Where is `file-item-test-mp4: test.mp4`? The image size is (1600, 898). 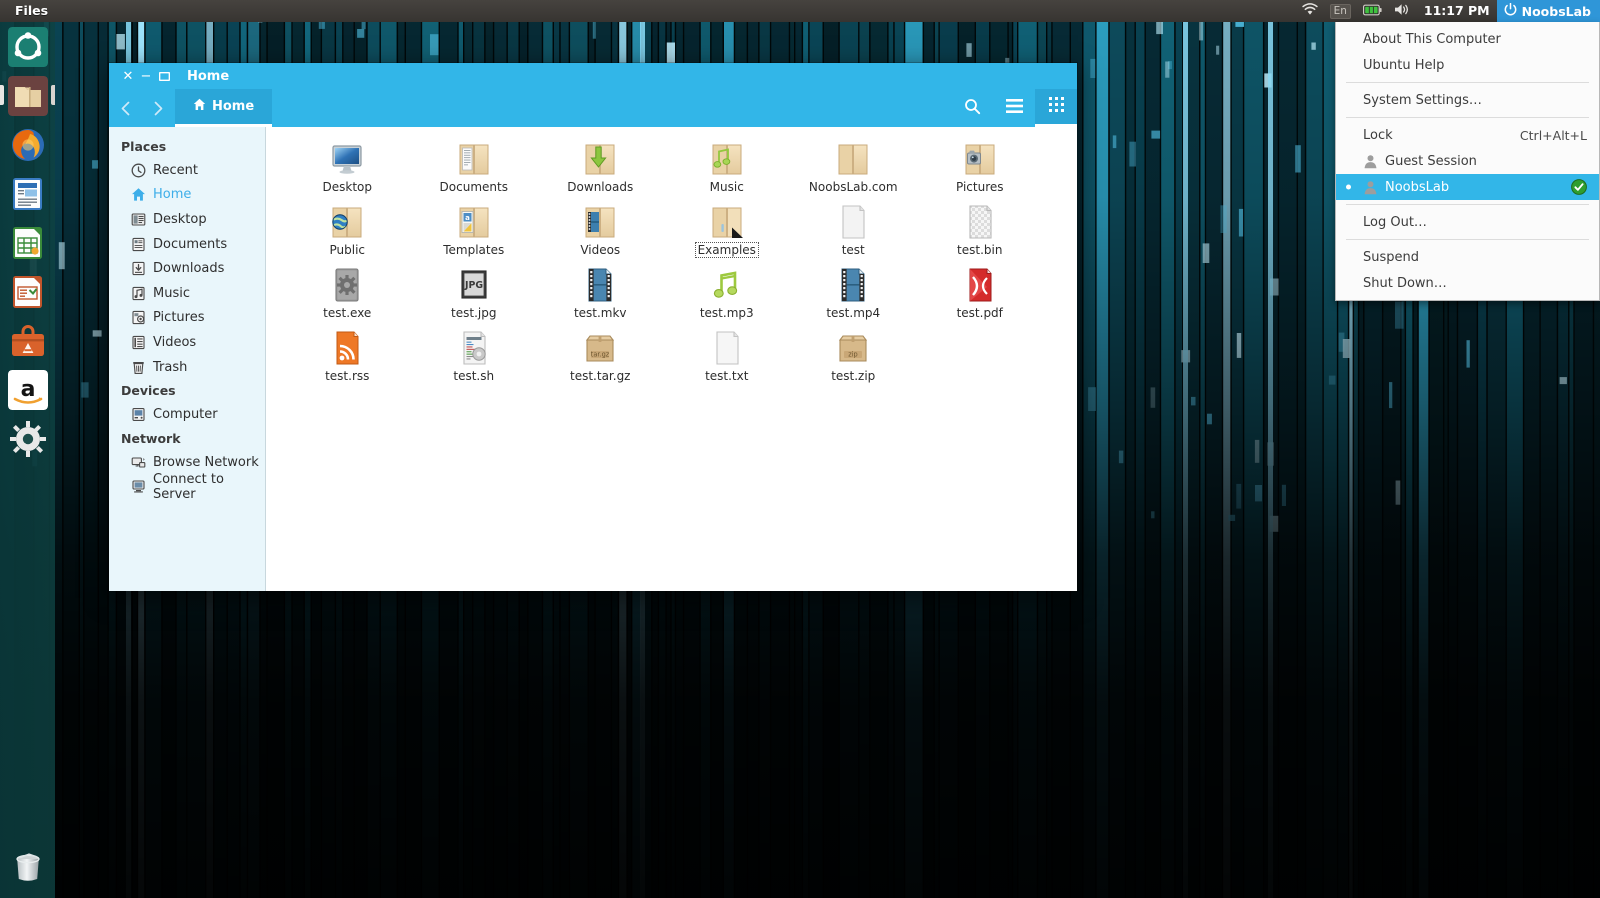
file-item-test-mp4: test.mp4 is located at coordinates (853, 296).